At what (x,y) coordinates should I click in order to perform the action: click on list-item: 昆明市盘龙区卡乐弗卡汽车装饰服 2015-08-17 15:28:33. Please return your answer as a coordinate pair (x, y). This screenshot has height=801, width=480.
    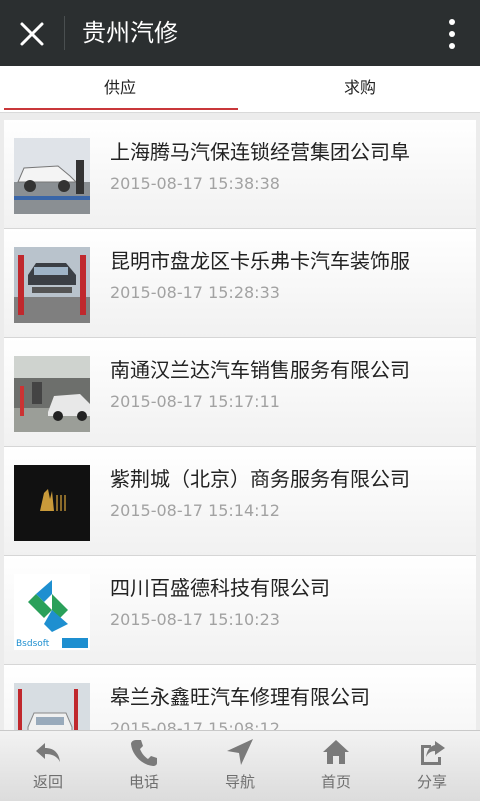
    Looking at the image, I should click on (240, 283).